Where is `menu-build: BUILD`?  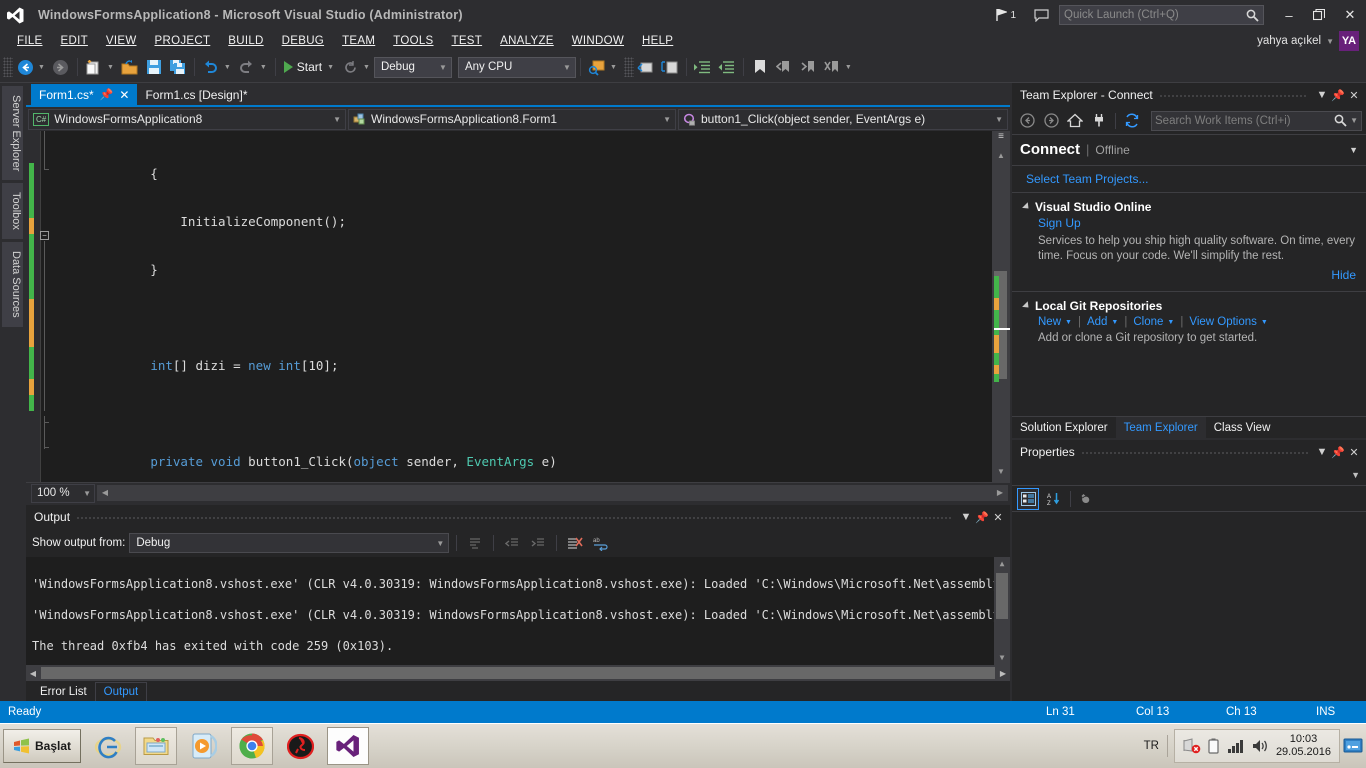 menu-build: BUILD is located at coordinates (245, 41).